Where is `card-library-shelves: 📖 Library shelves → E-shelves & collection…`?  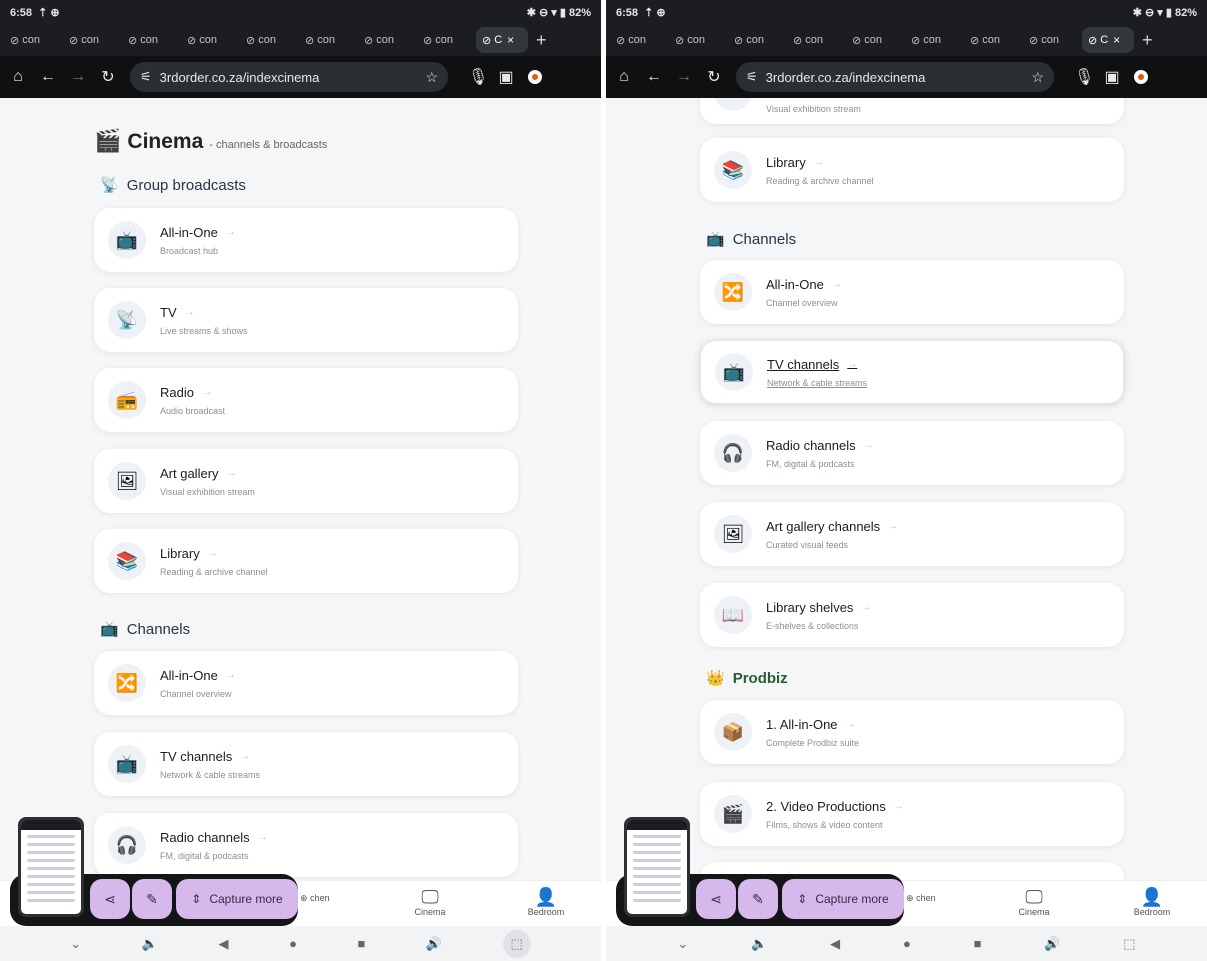 card-library-shelves: 📖 Library shelves → E-shelves & collection… is located at coordinates (912, 615).